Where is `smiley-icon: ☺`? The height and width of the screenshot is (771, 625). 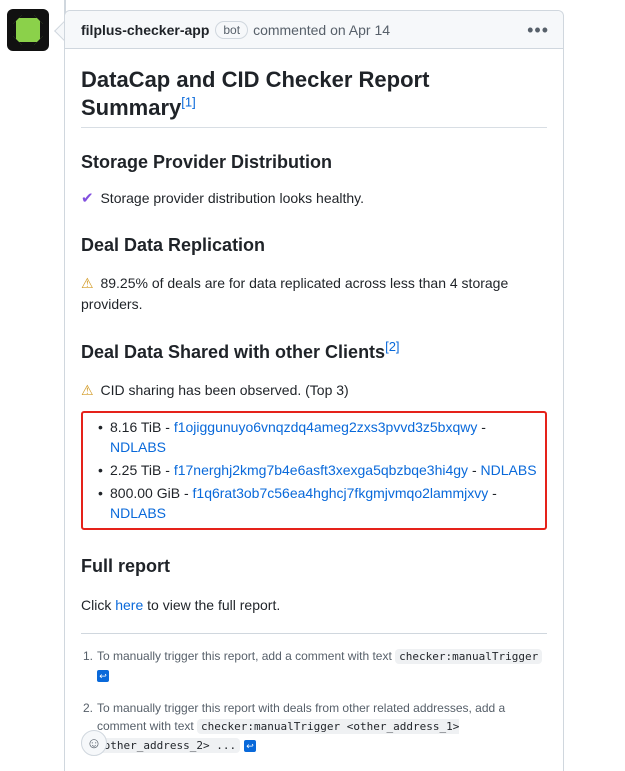 smiley-icon: ☺ is located at coordinates (94, 743).